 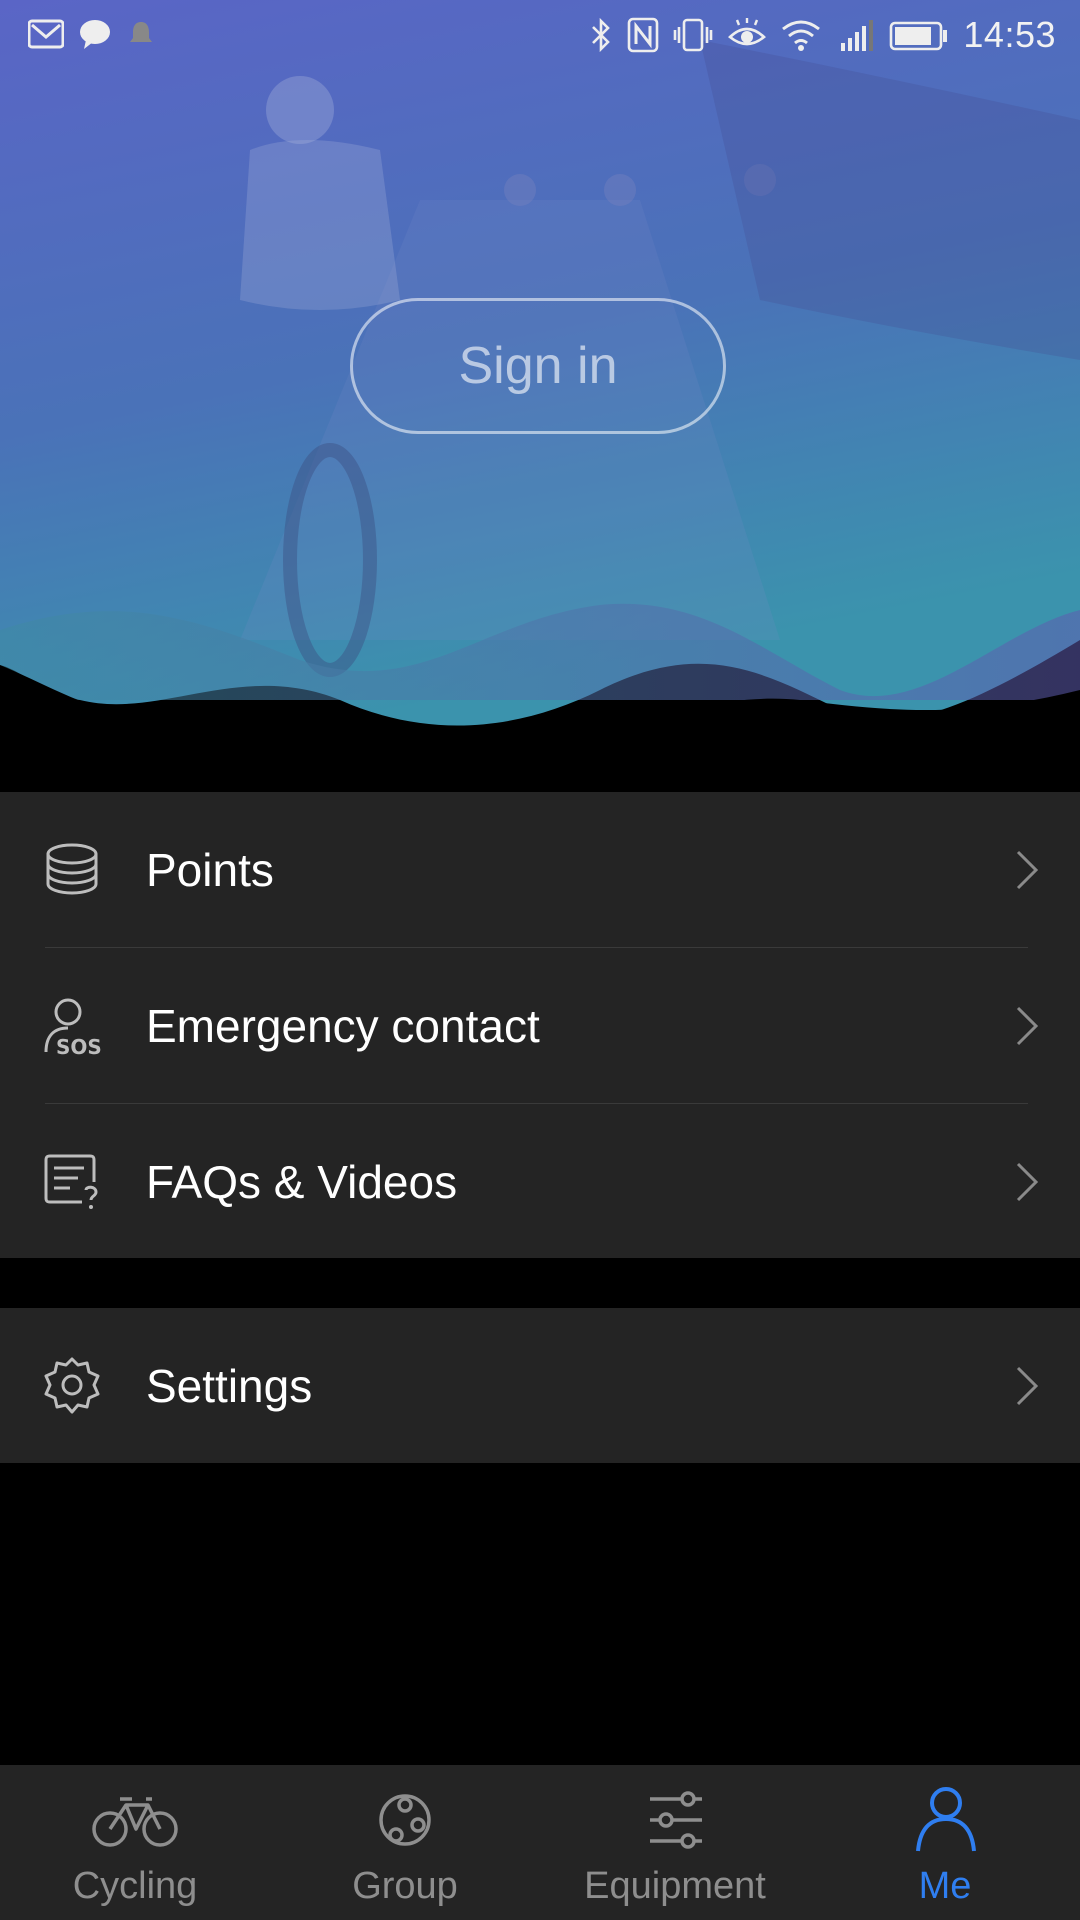 I want to click on nav-tab-equipment: Equipment, so click(x=675, y=1842).